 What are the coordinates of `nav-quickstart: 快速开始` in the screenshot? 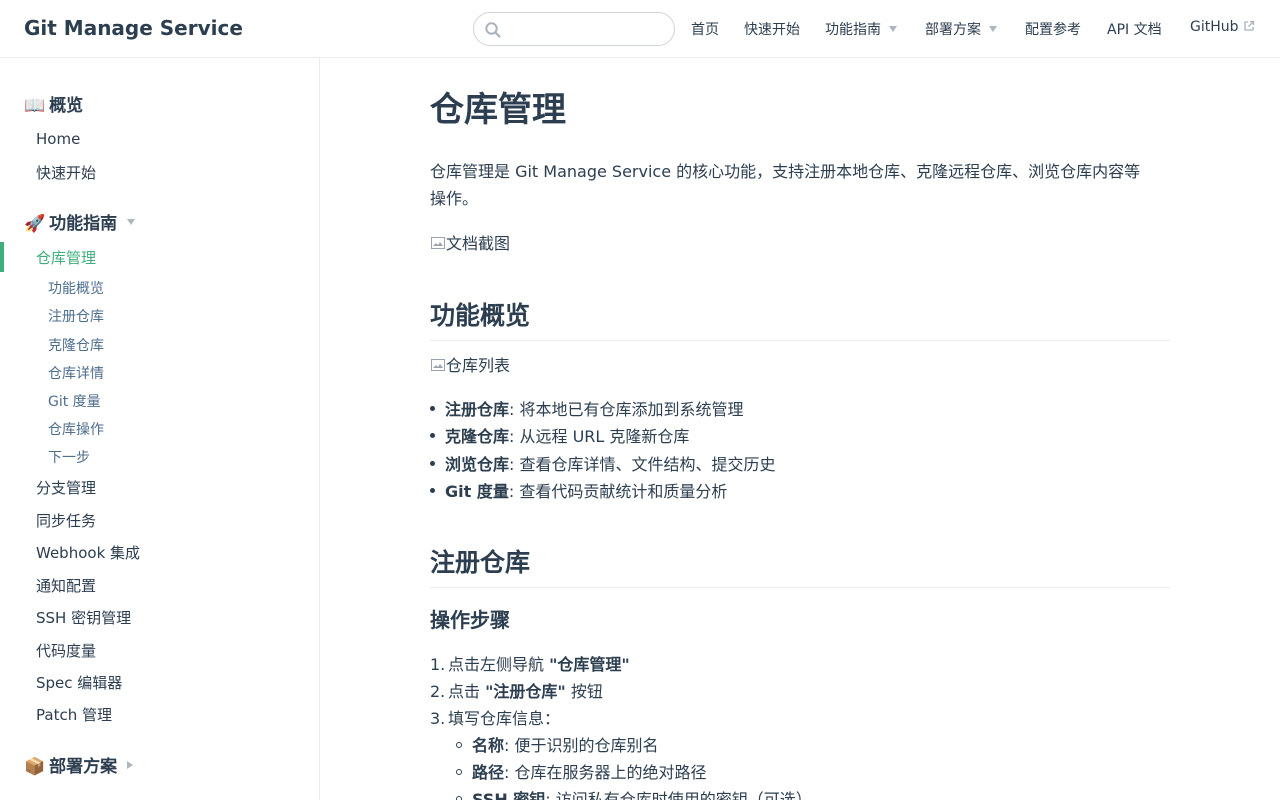 It's located at (772, 29).